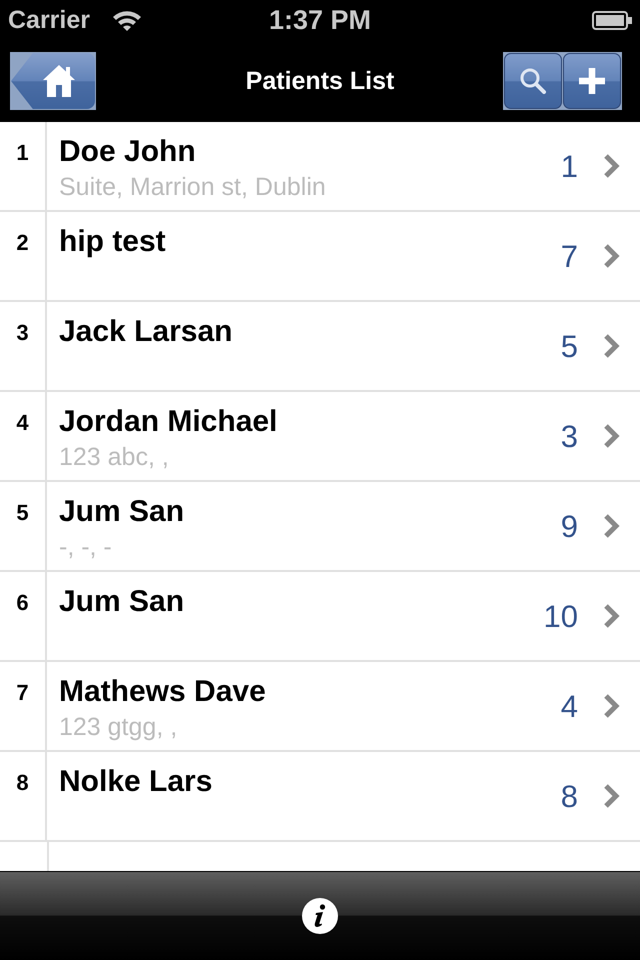  What do you see at coordinates (85, 547) in the screenshot?
I see `patient-address: -, -, -` at bounding box center [85, 547].